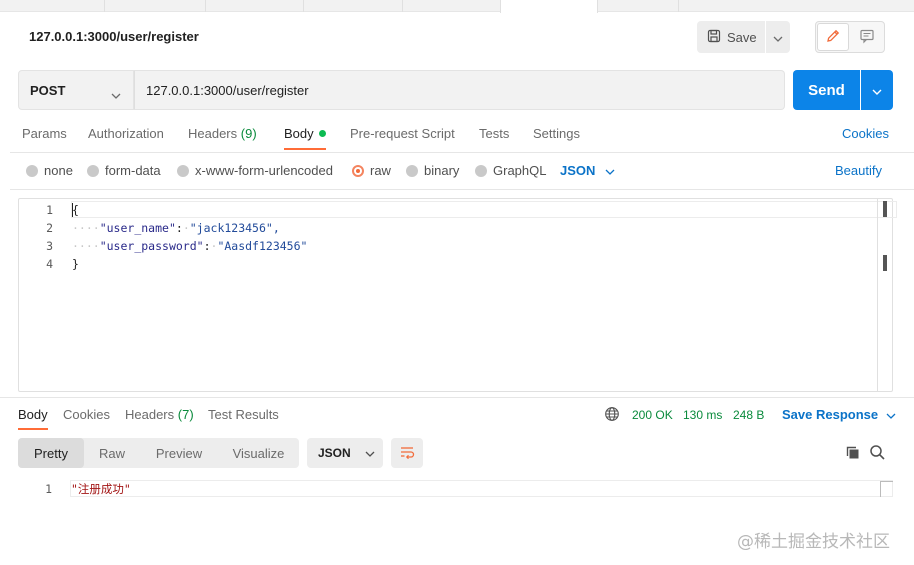  What do you see at coordinates (126, 133) in the screenshot?
I see `tab-authorization: Authorization` at bounding box center [126, 133].